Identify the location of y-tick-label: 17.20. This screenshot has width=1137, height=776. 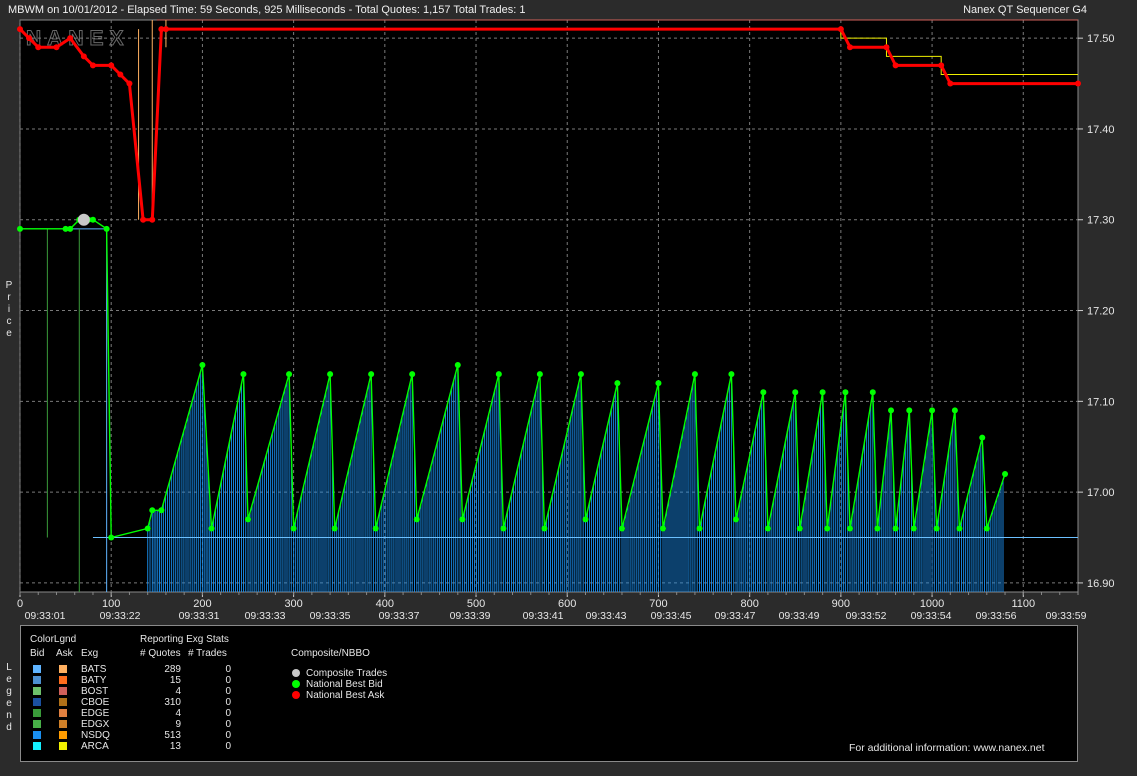
(1101, 312).